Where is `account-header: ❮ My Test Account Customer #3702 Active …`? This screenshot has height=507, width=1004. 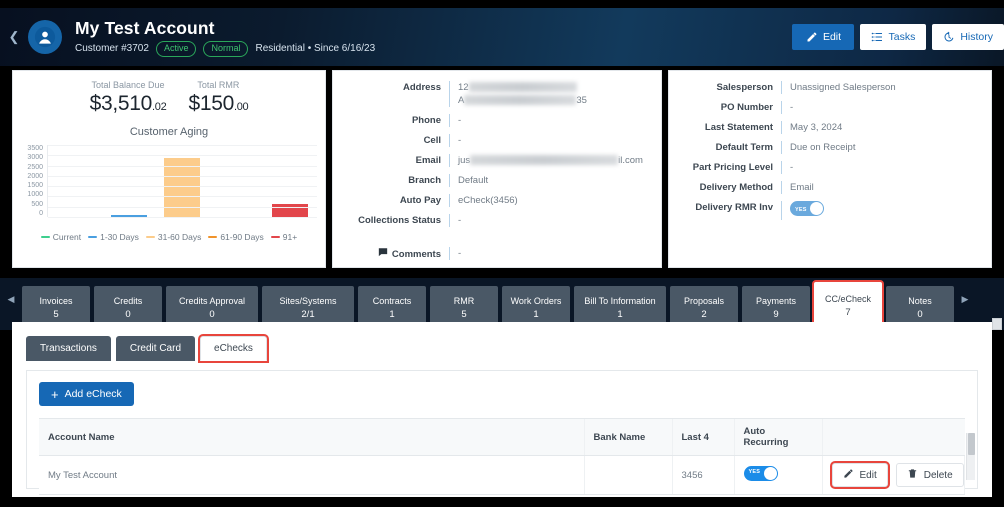
account-header: ❮ My Test Account Customer #3702 Active … is located at coordinates (502, 37).